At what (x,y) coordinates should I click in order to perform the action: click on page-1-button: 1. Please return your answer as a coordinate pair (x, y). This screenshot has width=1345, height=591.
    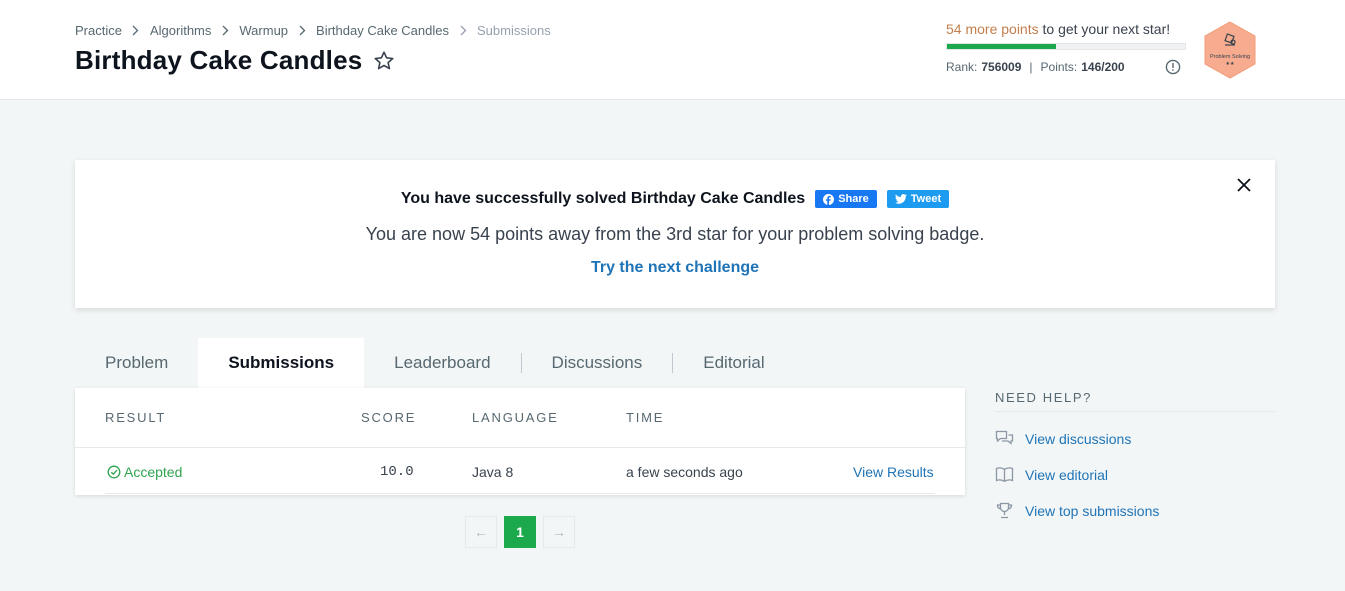
    Looking at the image, I should click on (520, 532).